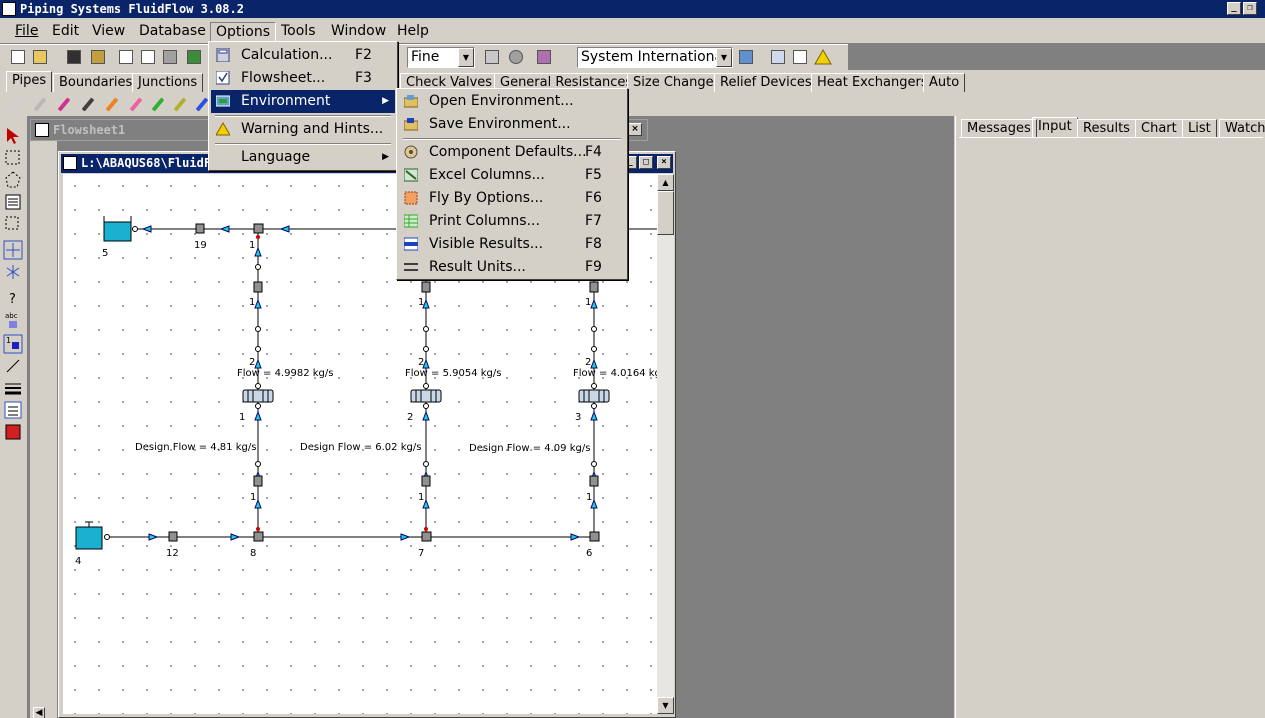  Describe the element at coordinates (303, 101) in the screenshot. I see `menu-item-environment: Environment ▶` at that location.